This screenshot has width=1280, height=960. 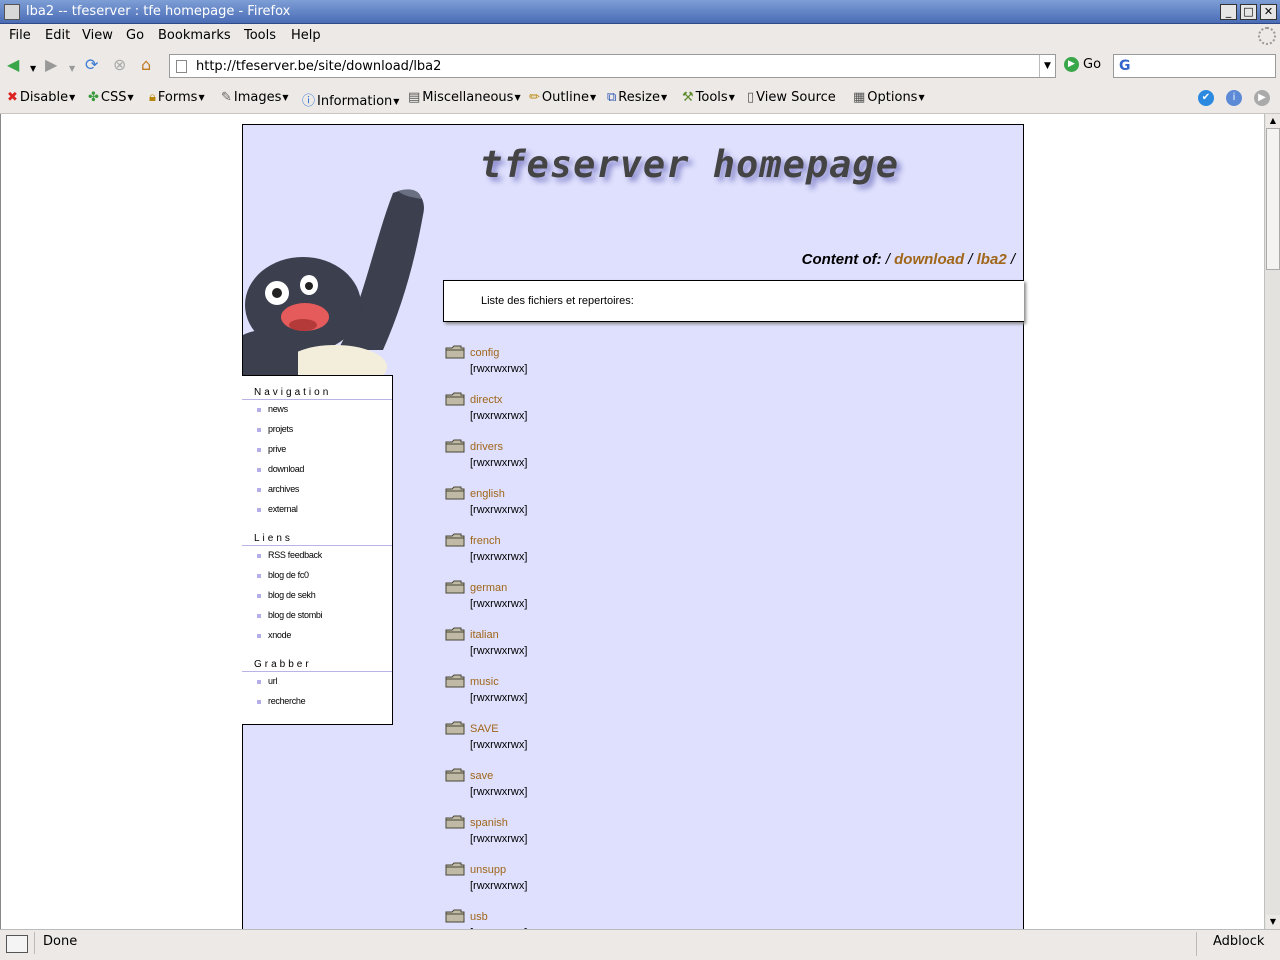 I want to click on file-link: english, so click(x=487, y=494).